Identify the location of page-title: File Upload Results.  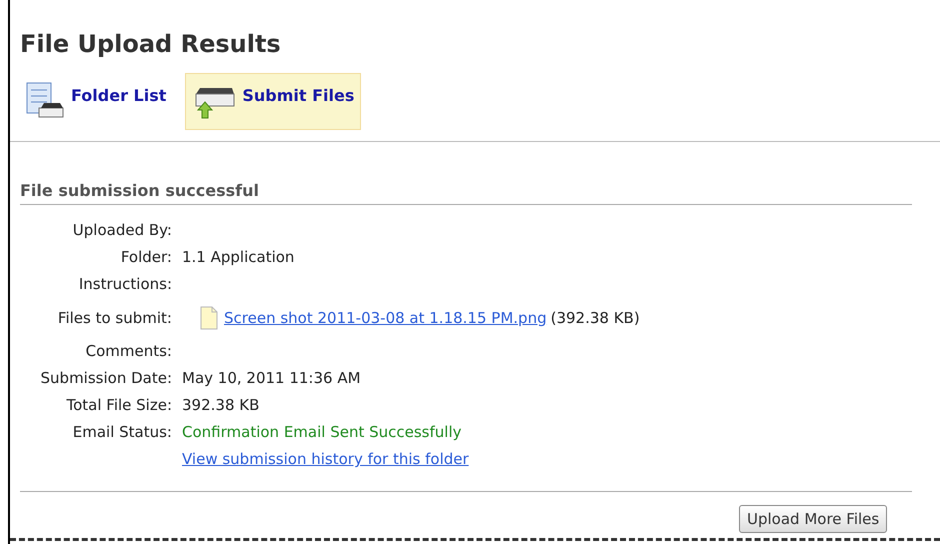
(150, 44).